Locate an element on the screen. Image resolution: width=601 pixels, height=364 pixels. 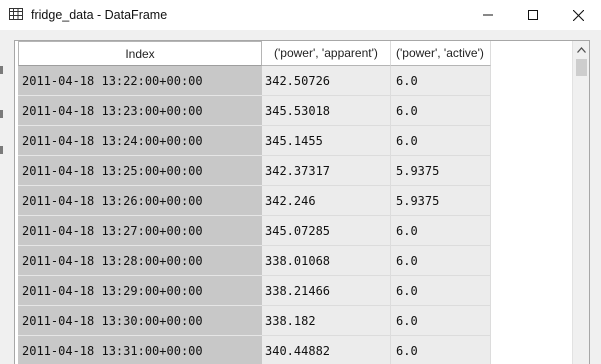
index-cell: 2011-04-18 13:30:00+00:00 is located at coordinates (140, 321).